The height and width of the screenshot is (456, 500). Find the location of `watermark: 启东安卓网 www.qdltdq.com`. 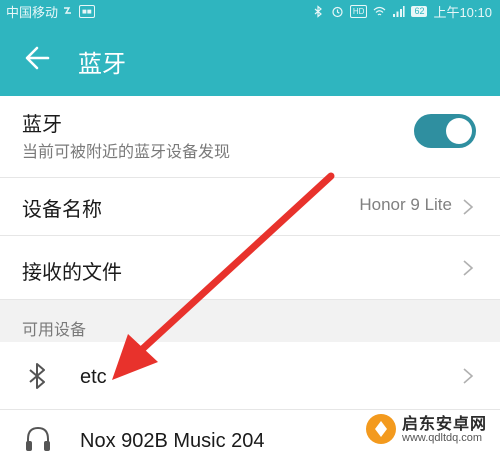

watermark: 启东安卓网 www.qdltdq.com is located at coordinates (430, 430).